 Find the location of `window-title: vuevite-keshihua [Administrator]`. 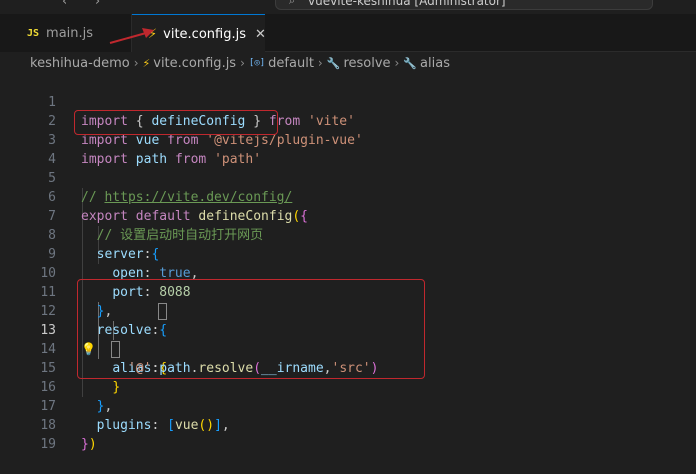

window-title: vuevite-keshihua [Administrator] is located at coordinates (407, 4).